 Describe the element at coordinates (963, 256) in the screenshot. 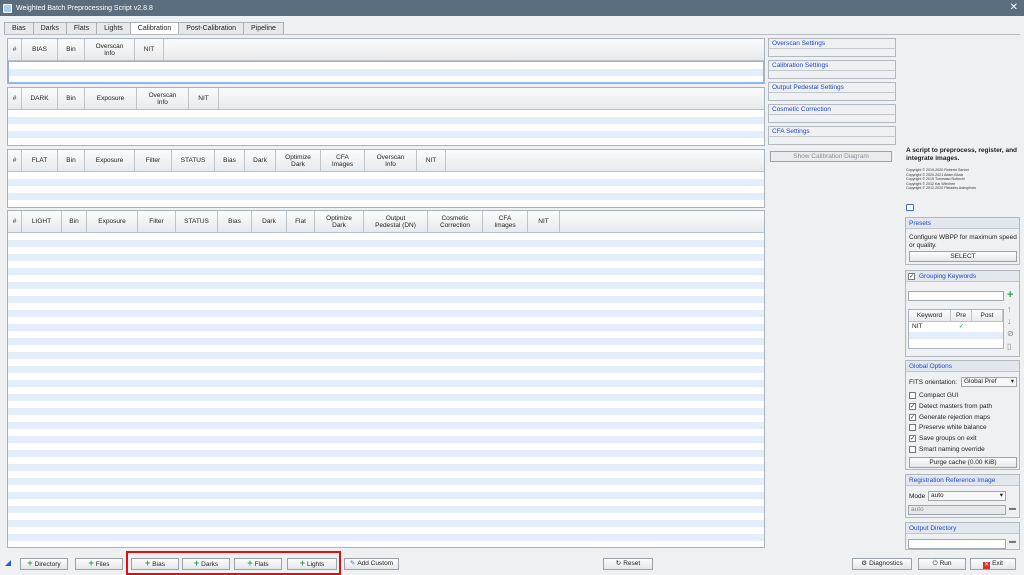

I see `select-preset-button: SELECT` at that location.